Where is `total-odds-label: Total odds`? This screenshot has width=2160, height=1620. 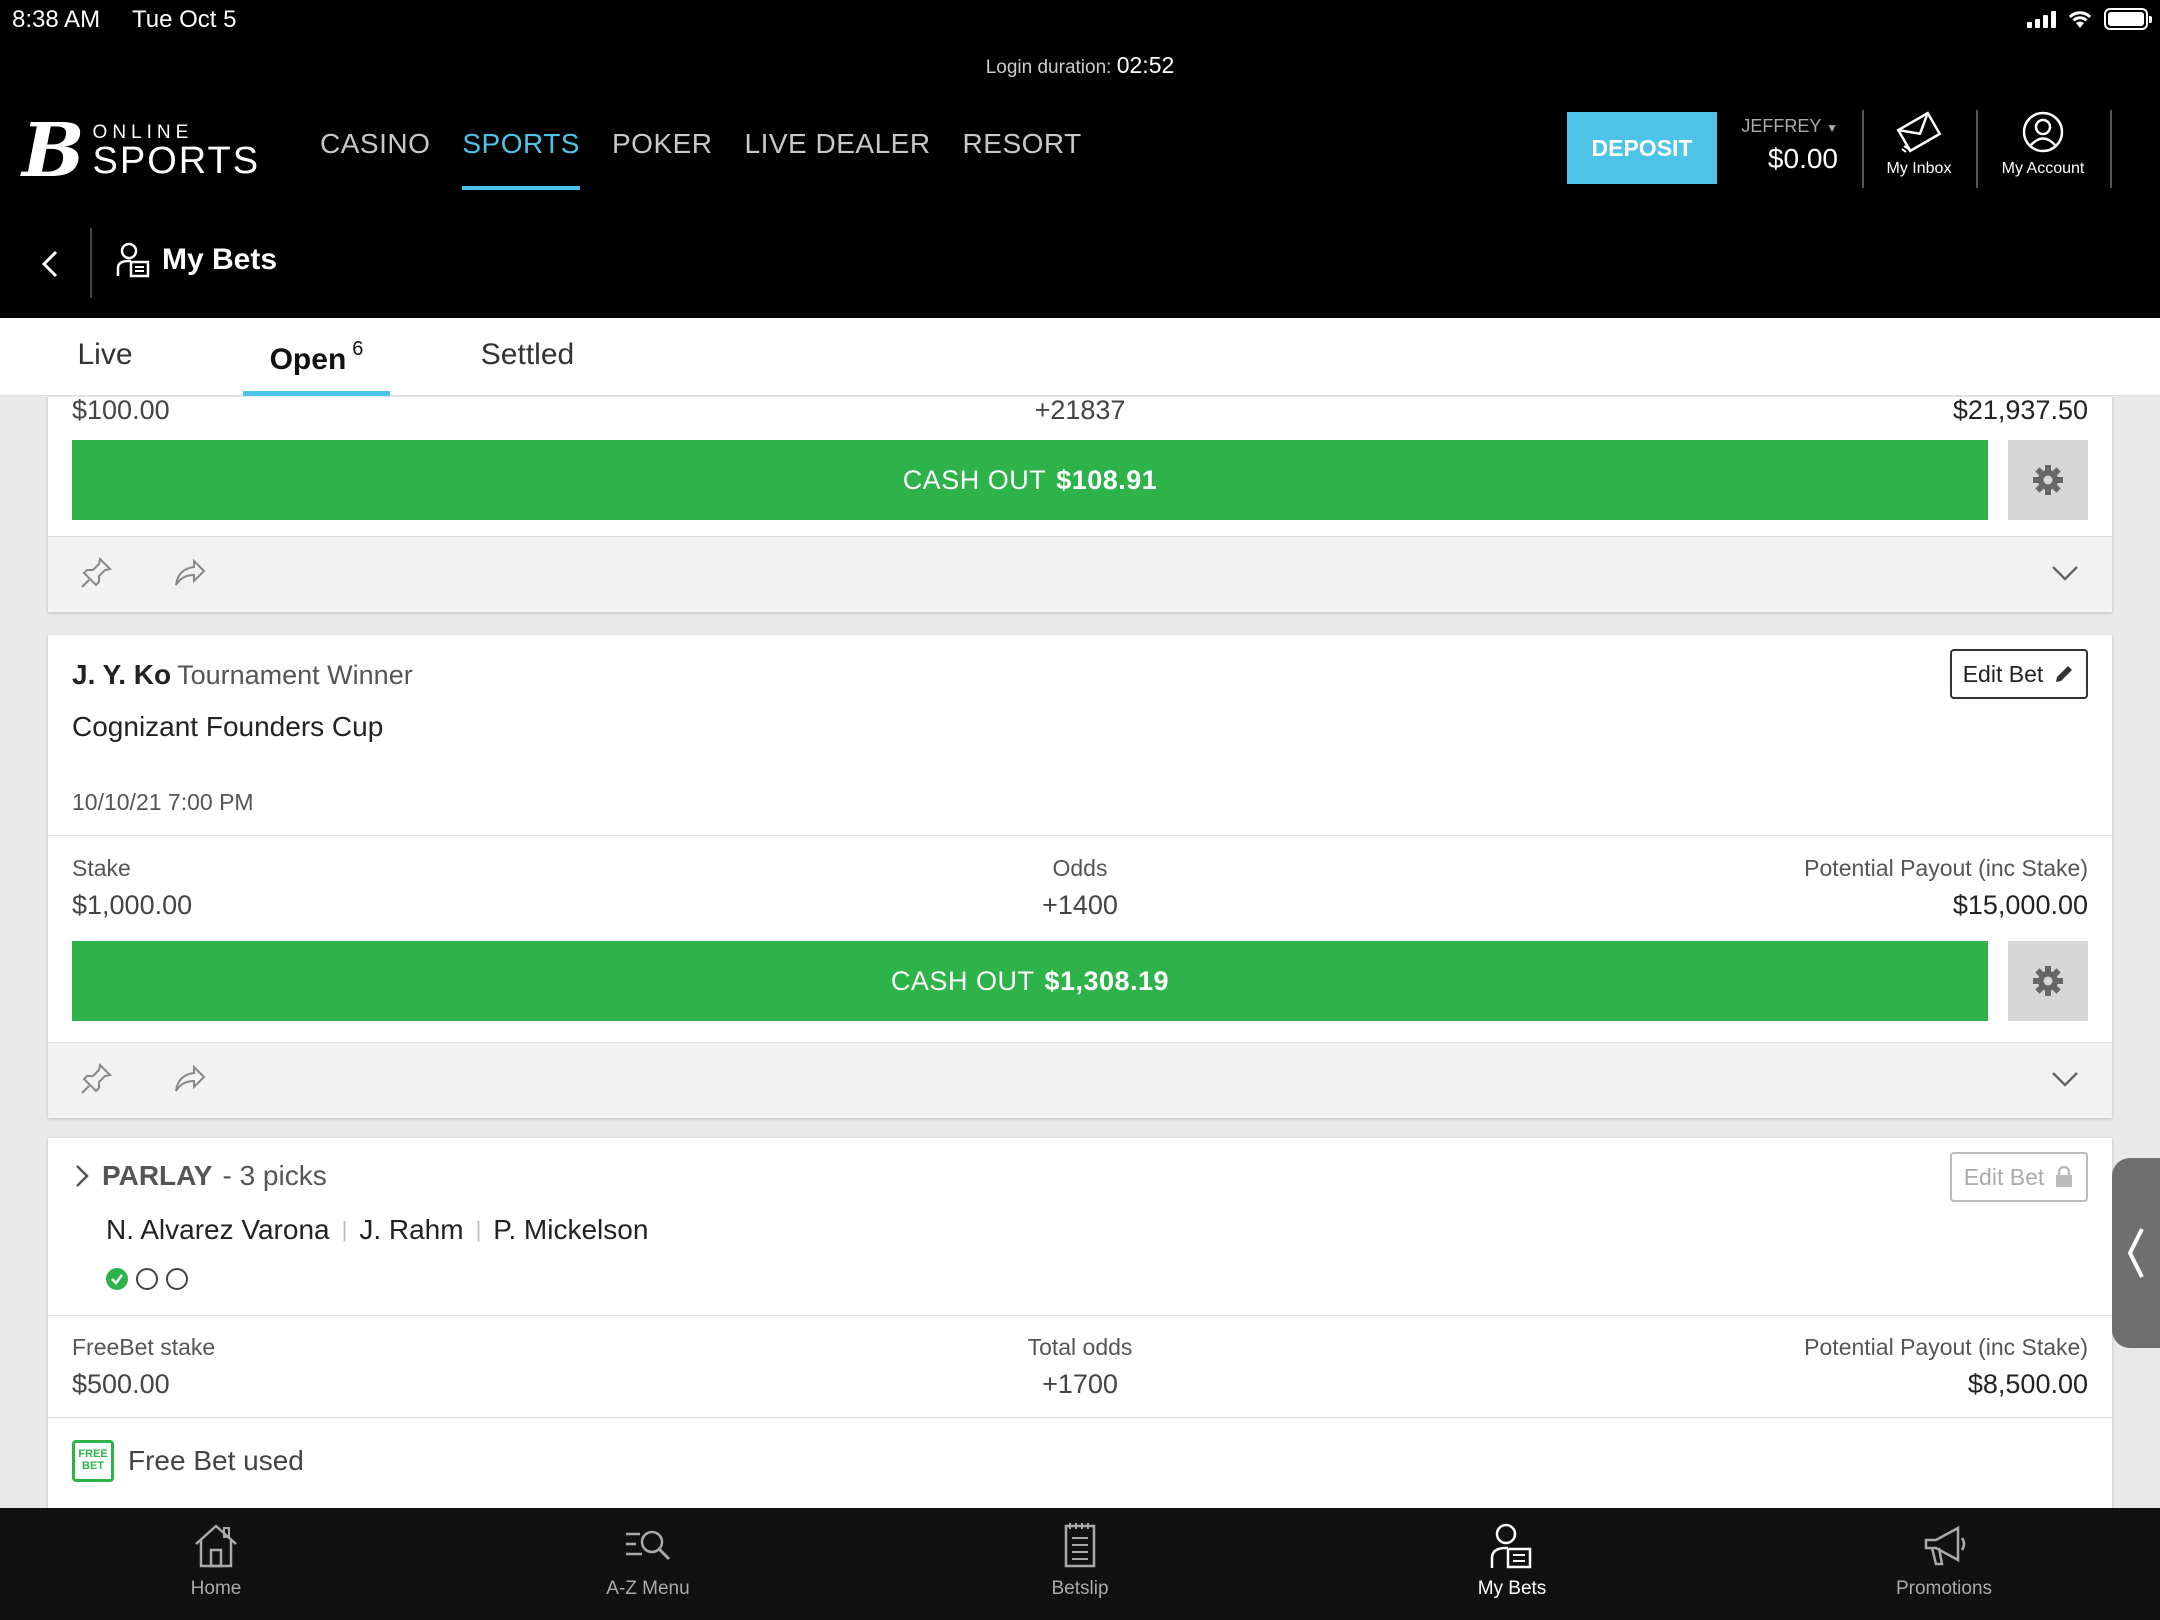 total-odds-label: Total odds is located at coordinates (1080, 1347).